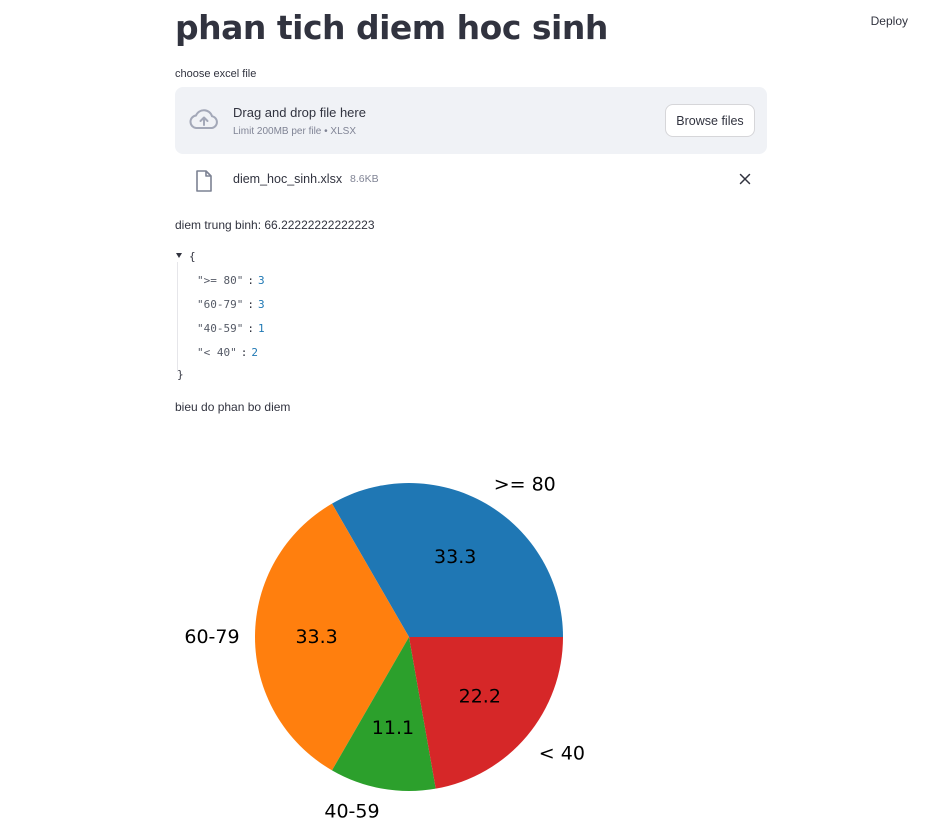  I want to click on slice-category-label: < 40, so click(562, 753).